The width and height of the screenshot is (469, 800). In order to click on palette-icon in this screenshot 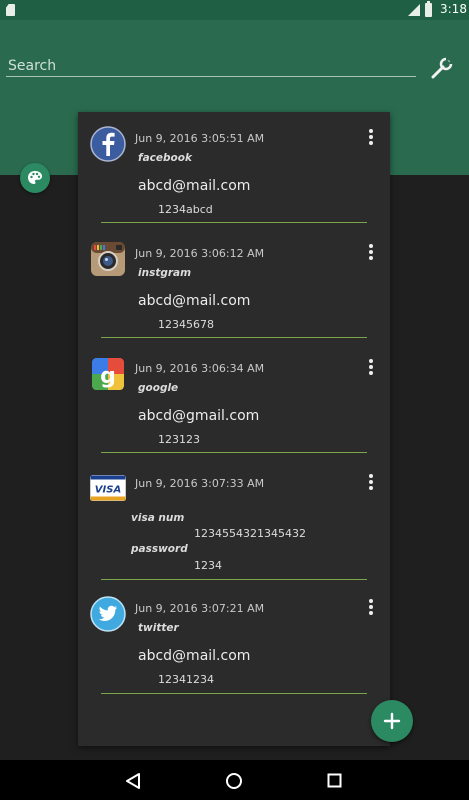, I will do `click(35, 177)`.